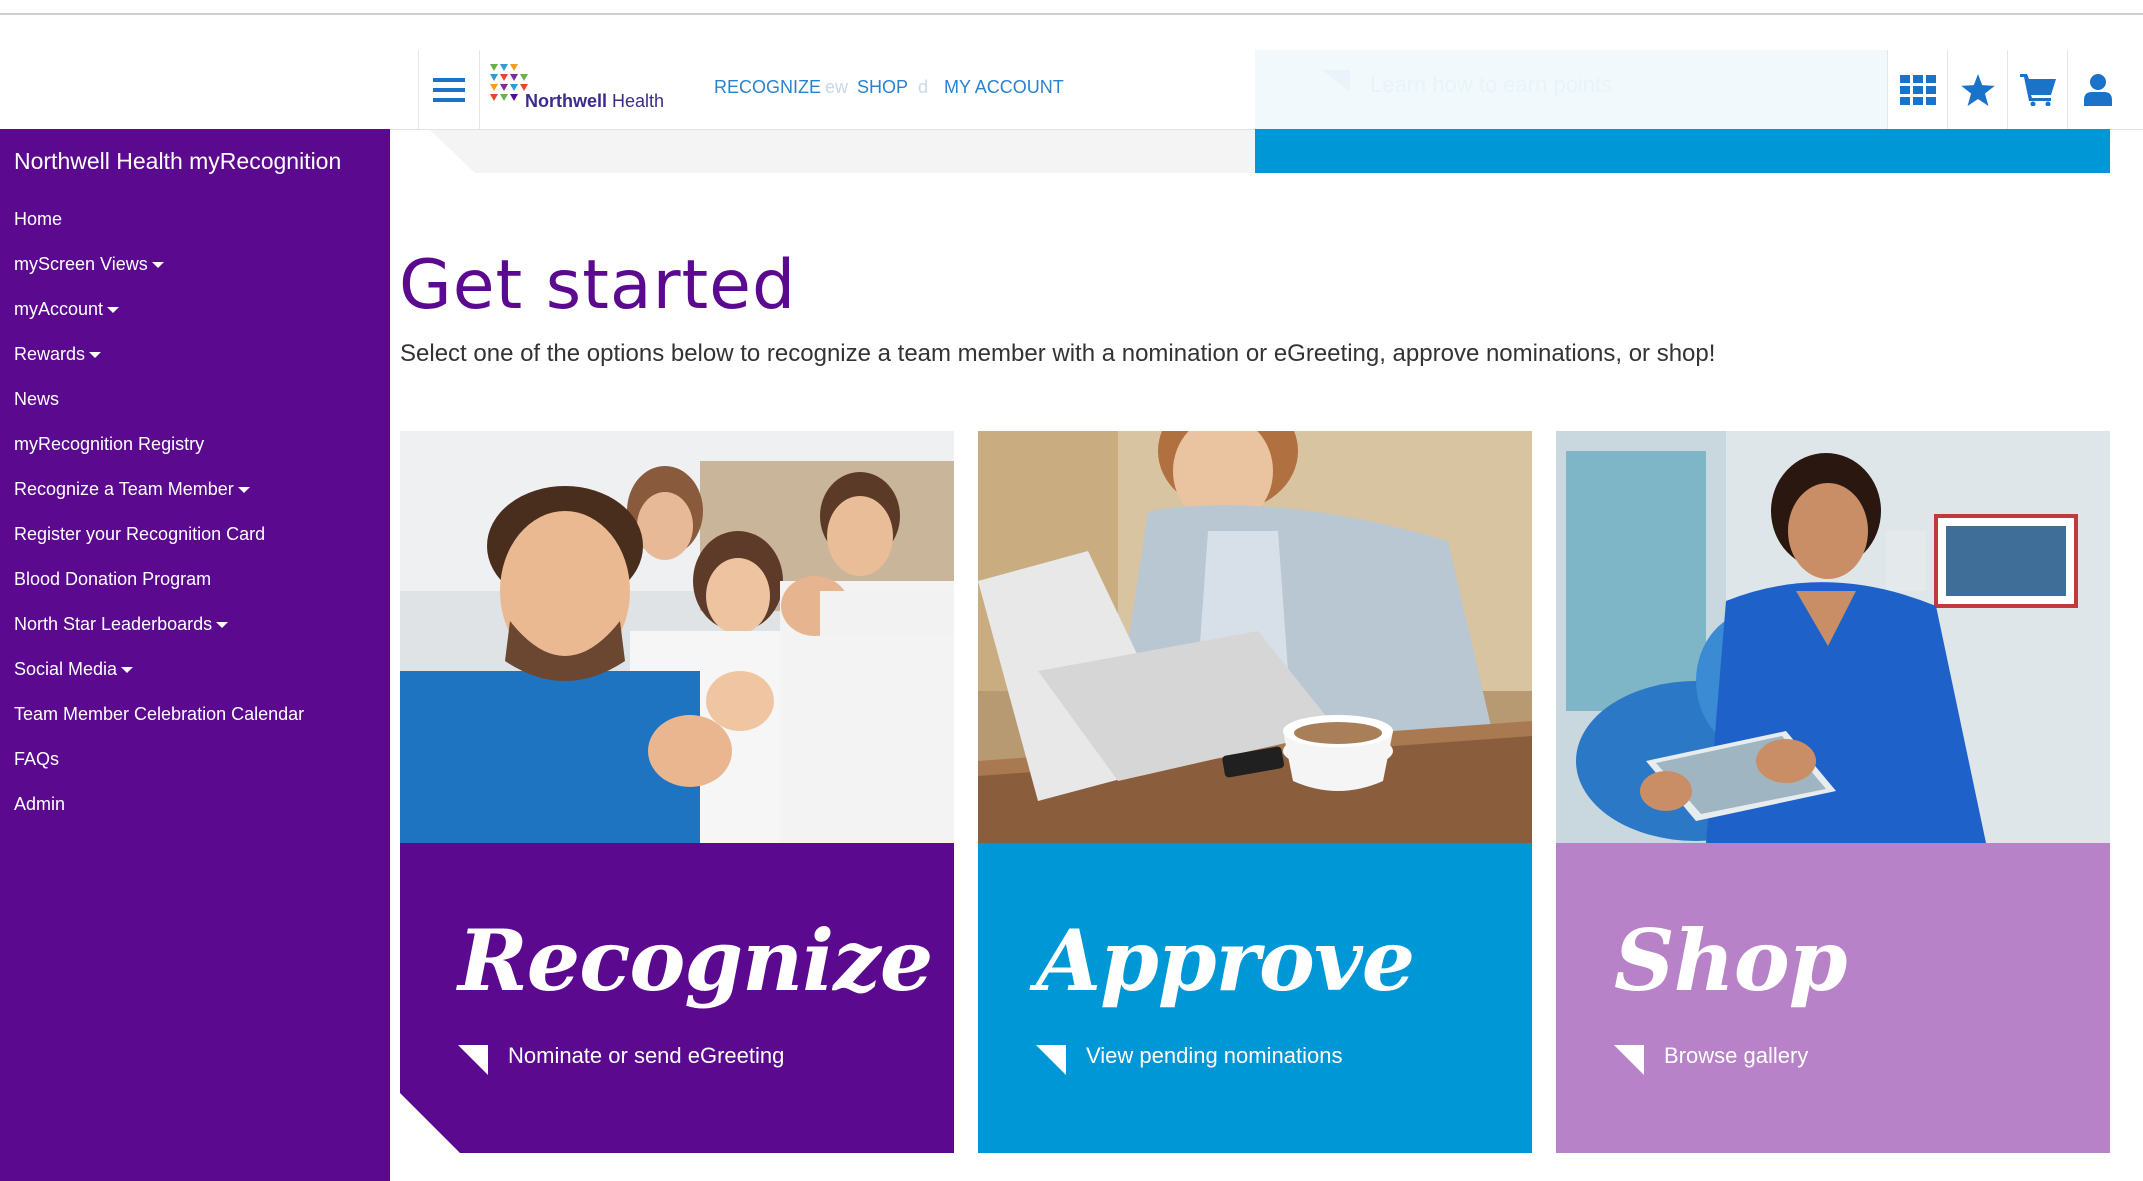 Image resolution: width=2143 pixels, height=1181 pixels. What do you see at coordinates (636, 101) in the screenshot?
I see `logo-brand-2: Health` at bounding box center [636, 101].